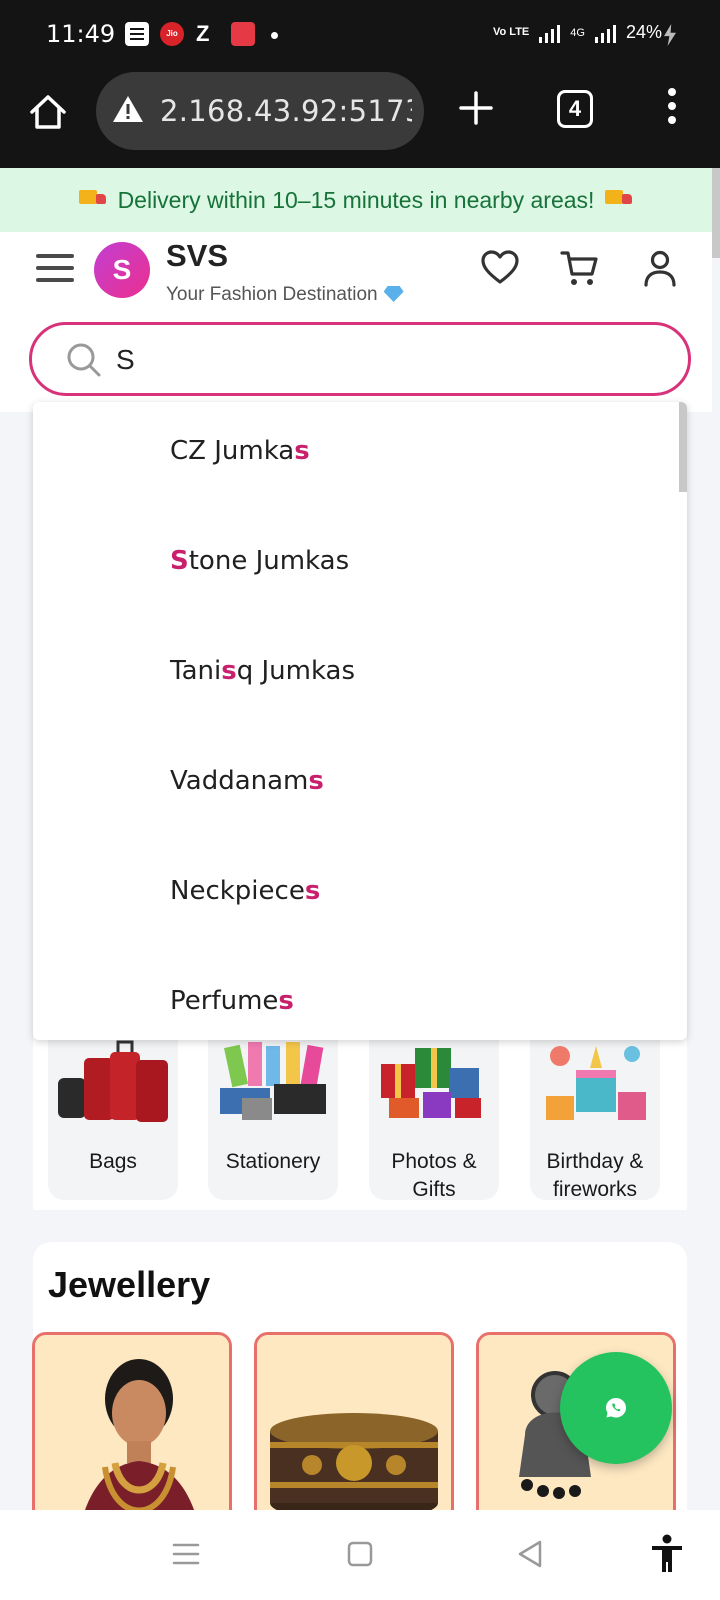  Describe the element at coordinates (716, 213) in the screenshot. I see `page-scrollbar` at that location.